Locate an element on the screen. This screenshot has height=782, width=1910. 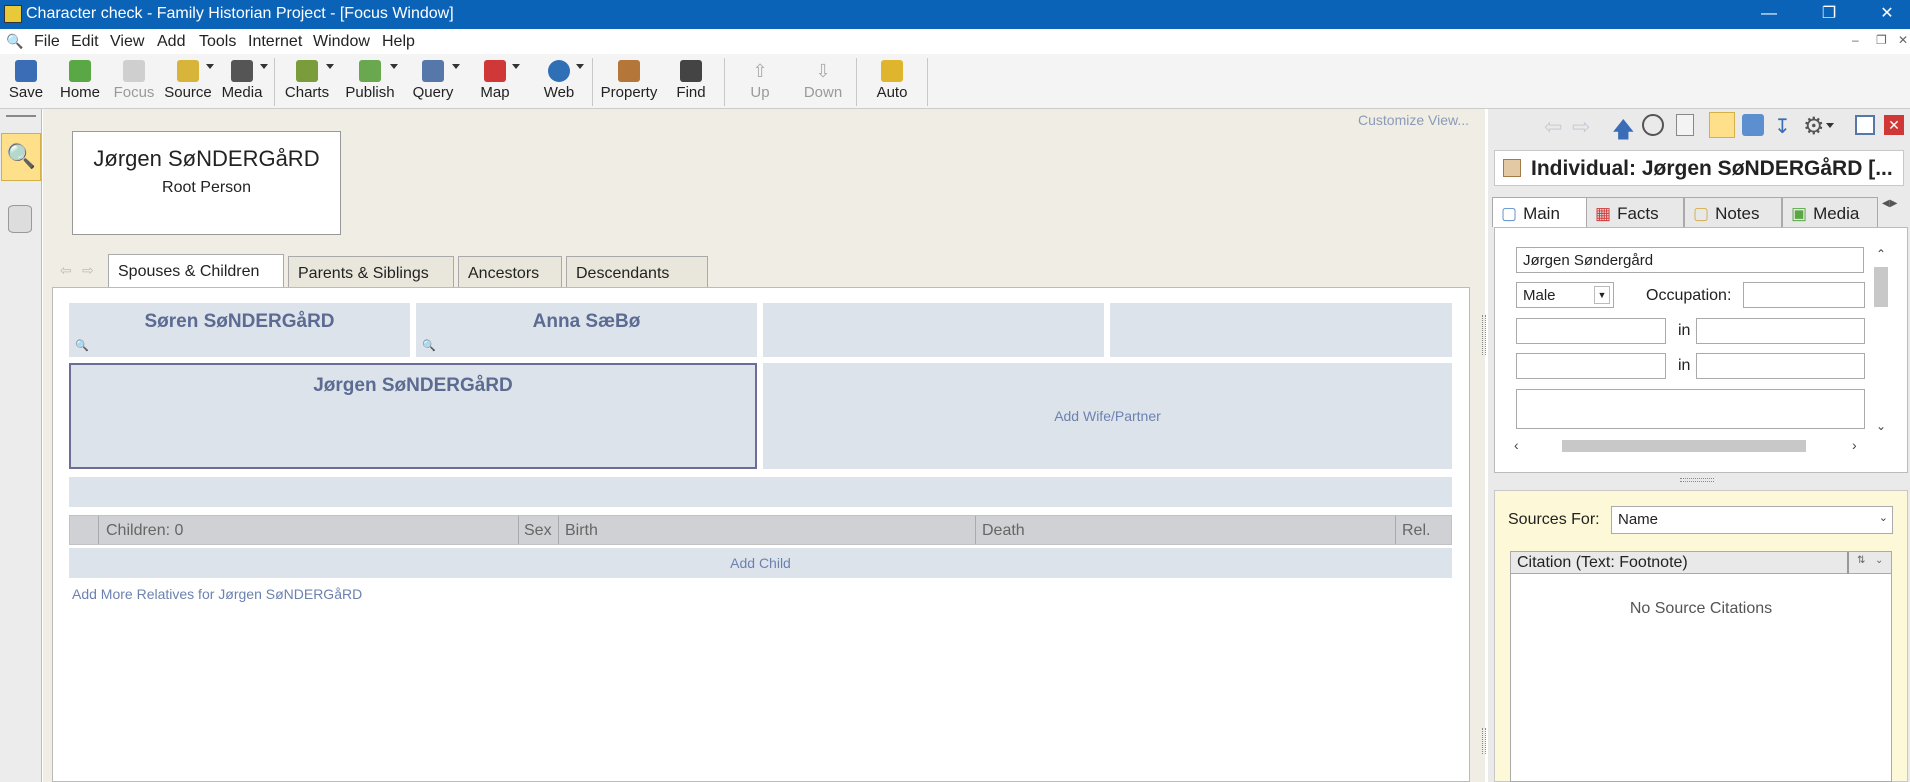
vertical-scrollbar: ⌃ ⌄ is located at coordinates (1881, 340).